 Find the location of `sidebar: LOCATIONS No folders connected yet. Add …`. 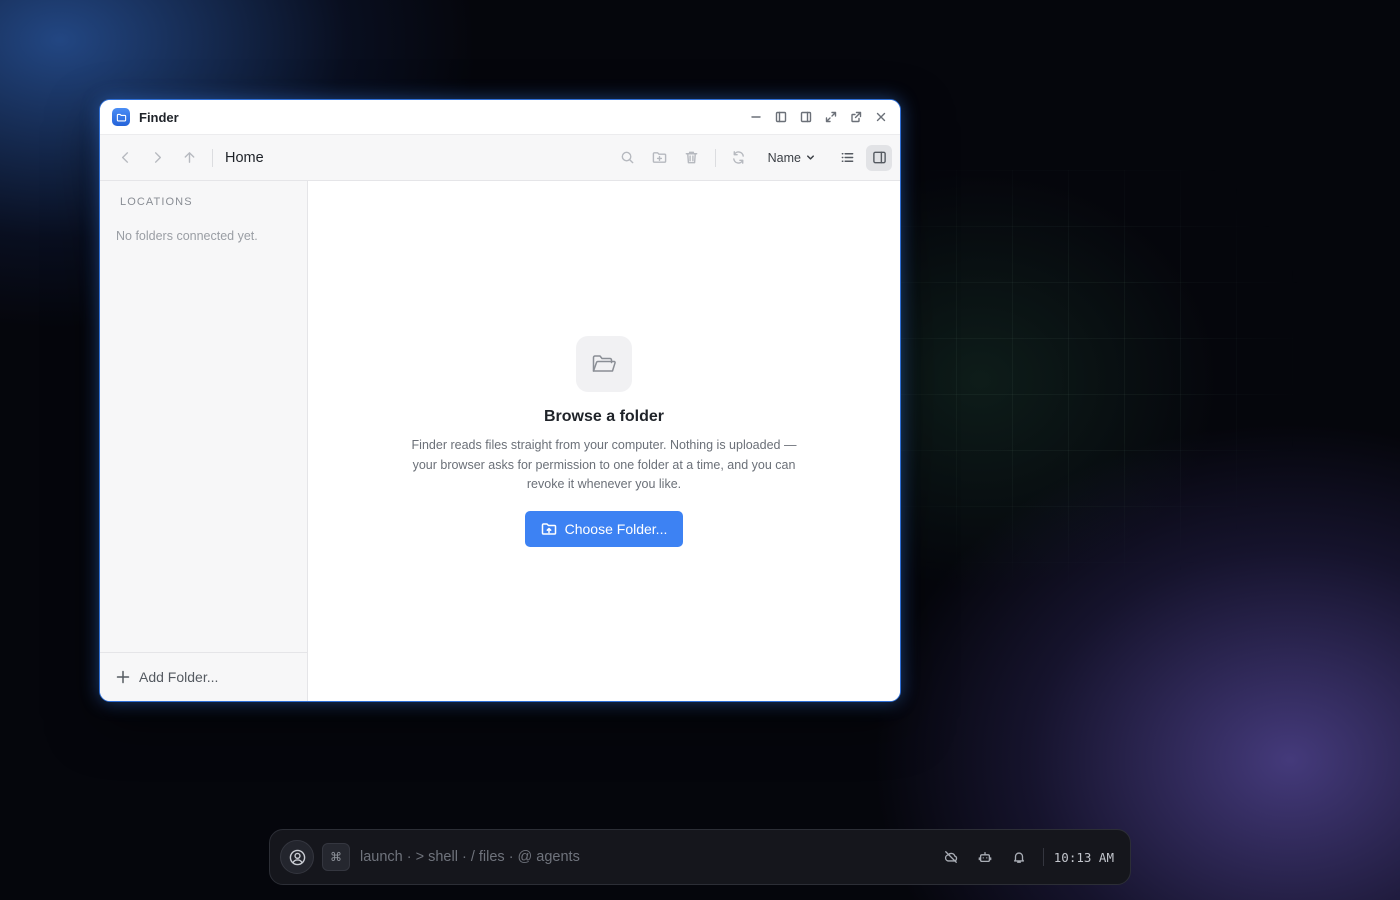

sidebar: LOCATIONS No folders connected yet. Add … is located at coordinates (204, 441).